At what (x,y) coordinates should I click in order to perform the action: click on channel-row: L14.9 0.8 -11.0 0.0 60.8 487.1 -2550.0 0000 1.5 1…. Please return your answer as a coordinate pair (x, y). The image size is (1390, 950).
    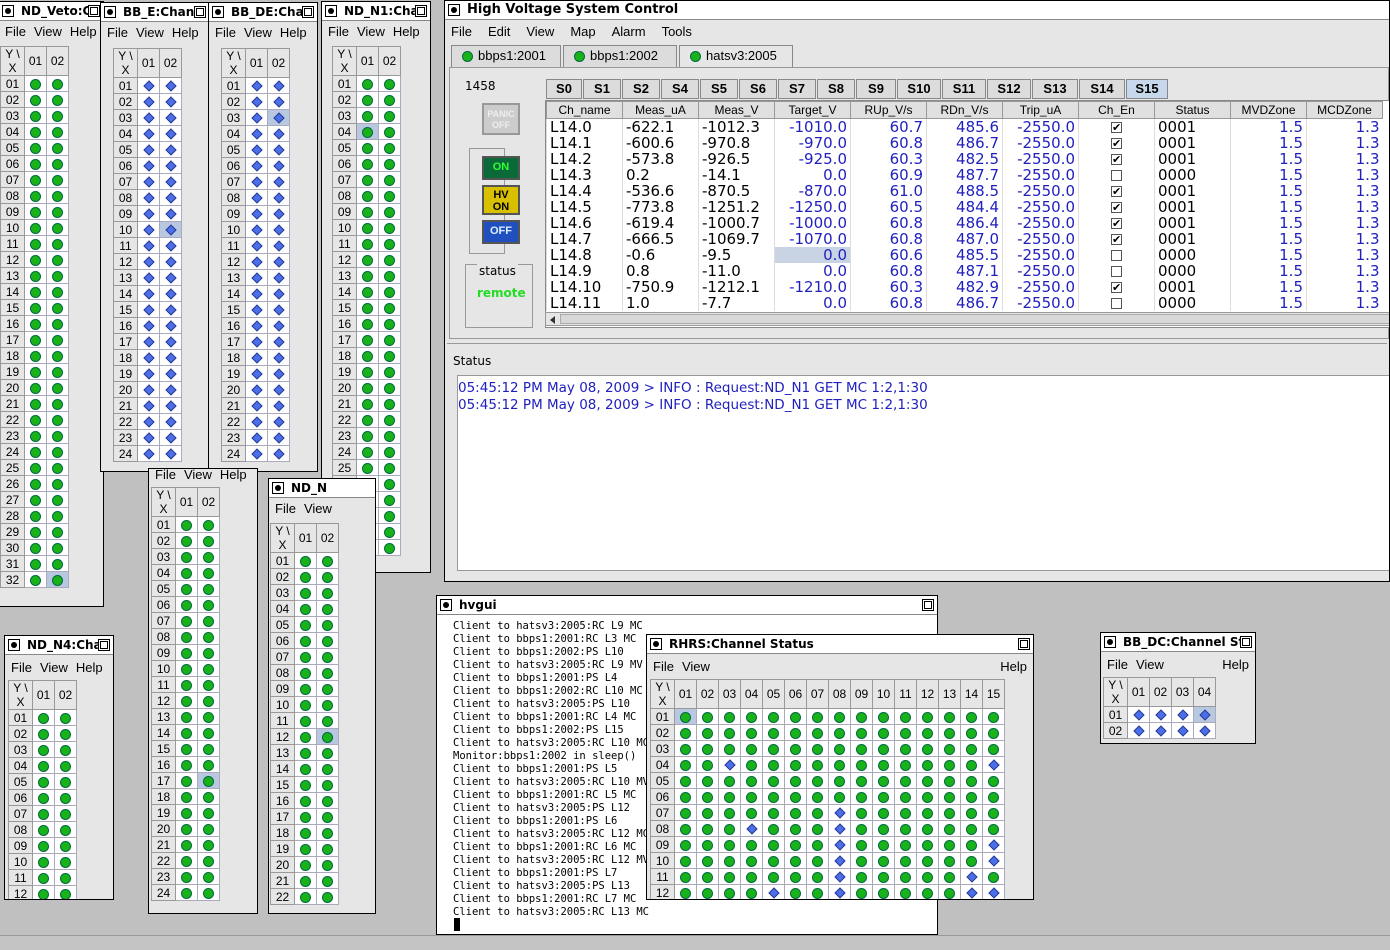
    Looking at the image, I should click on (964, 271).